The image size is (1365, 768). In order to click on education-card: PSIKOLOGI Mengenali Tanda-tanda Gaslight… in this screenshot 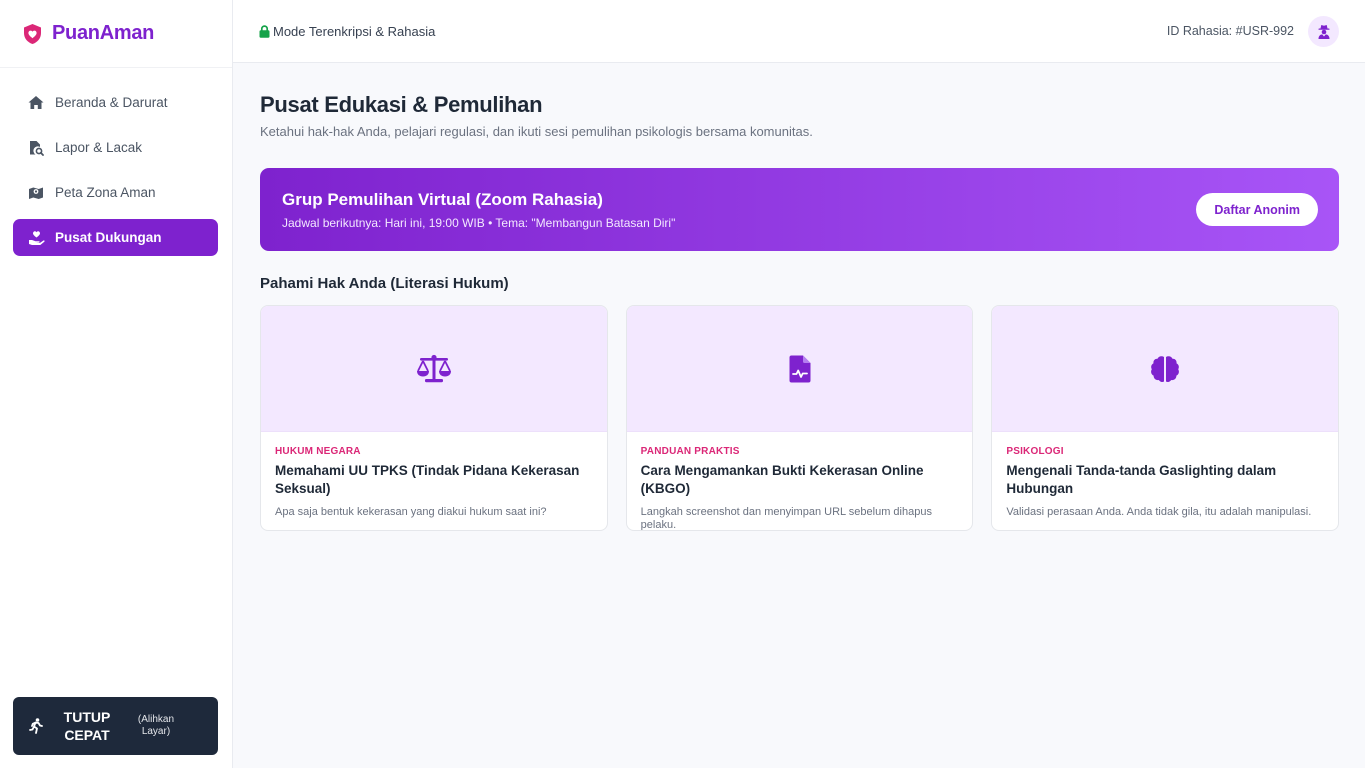, I will do `click(1165, 418)`.